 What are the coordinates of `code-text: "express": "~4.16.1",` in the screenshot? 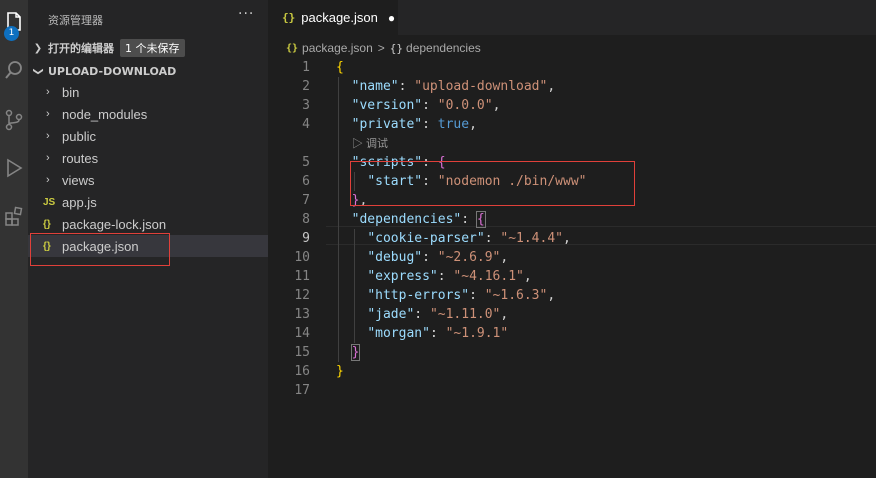 It's located at (449, 276).